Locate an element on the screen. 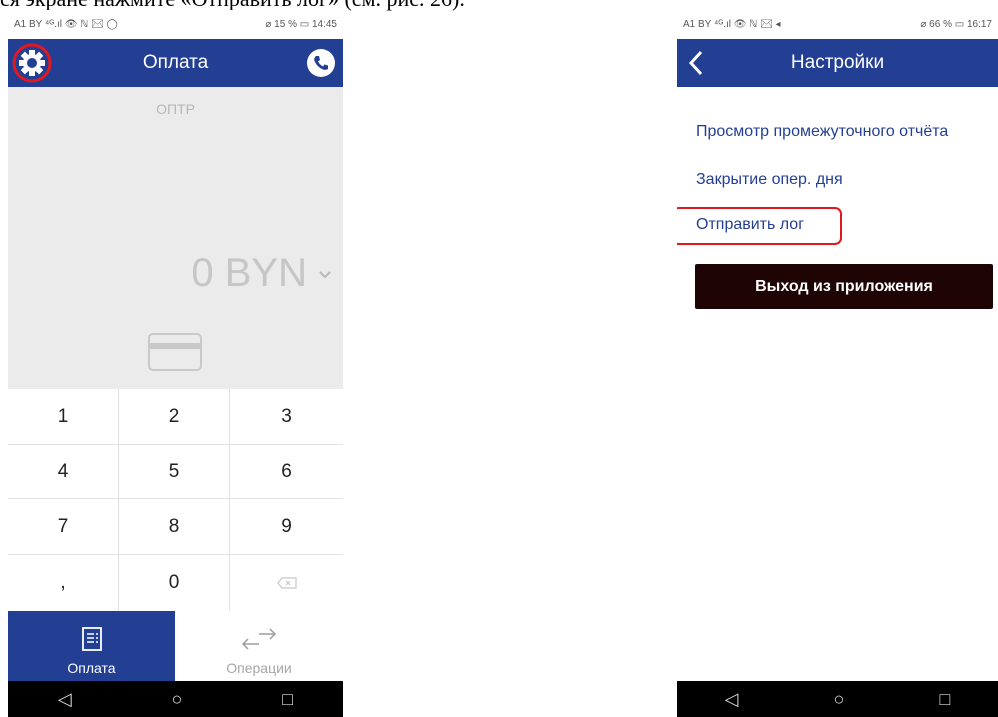  nav-payment-label: Оплата is located at coordinates (91, 668).